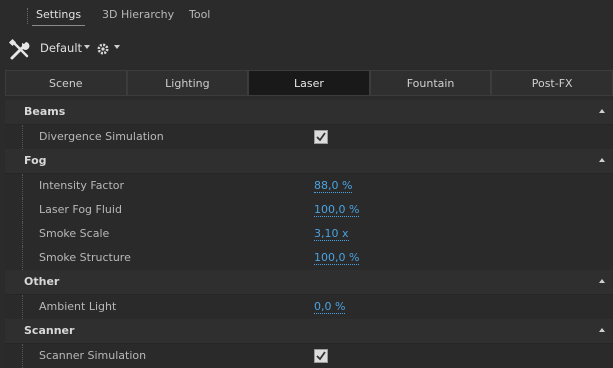 This screenshot has width=613, height=368. What do you see at coordinates (28, 16) in the screenshot?
I see `drag-grip-icon` at bounding box center [28, 16].